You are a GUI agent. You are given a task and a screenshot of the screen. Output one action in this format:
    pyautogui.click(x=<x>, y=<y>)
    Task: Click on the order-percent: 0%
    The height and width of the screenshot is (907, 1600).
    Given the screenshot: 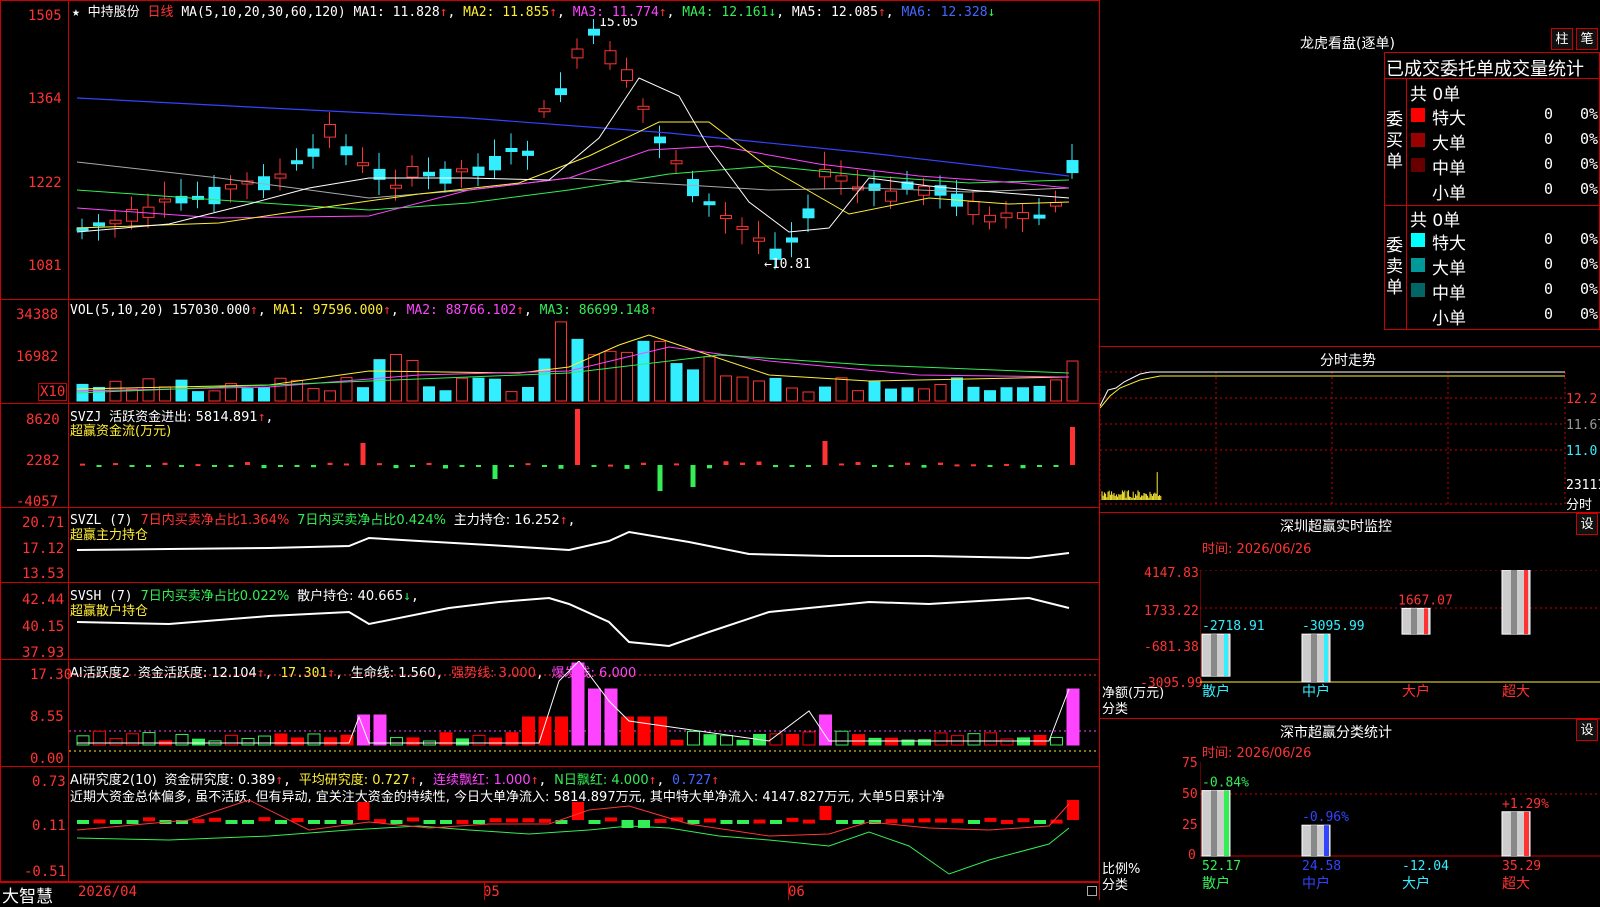 What is the action you would take?
    pyautogui.click(x=1589, y=114)
    